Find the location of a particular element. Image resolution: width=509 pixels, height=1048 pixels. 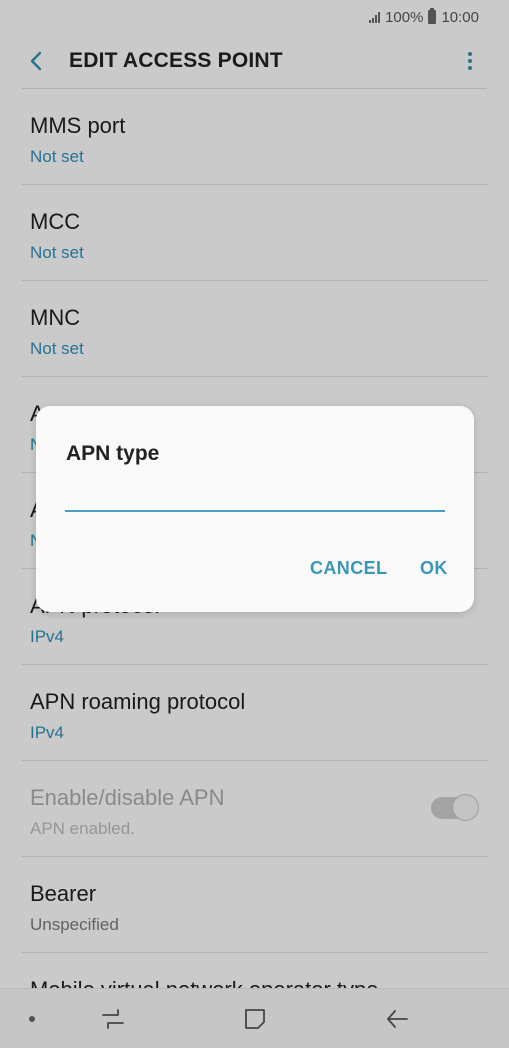

apn-type-input is located at coordinates (255, 496).